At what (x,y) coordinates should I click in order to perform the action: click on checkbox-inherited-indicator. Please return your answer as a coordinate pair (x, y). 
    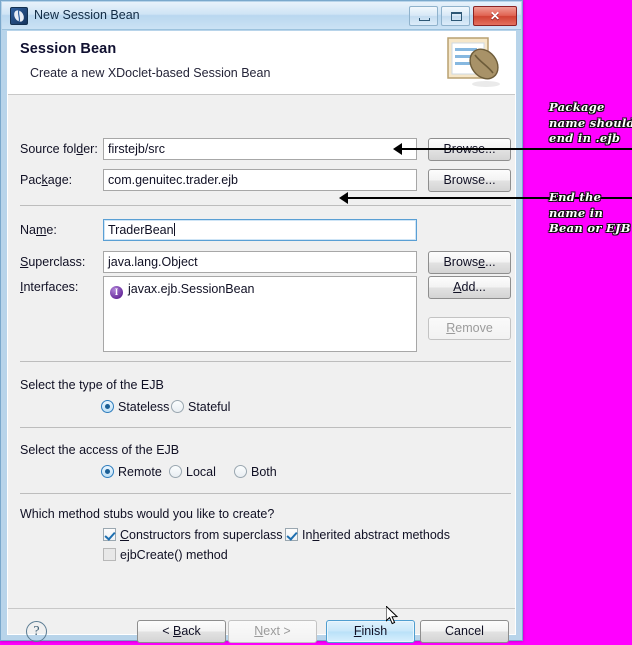
    Looking at the image, I should click on (291, 534).